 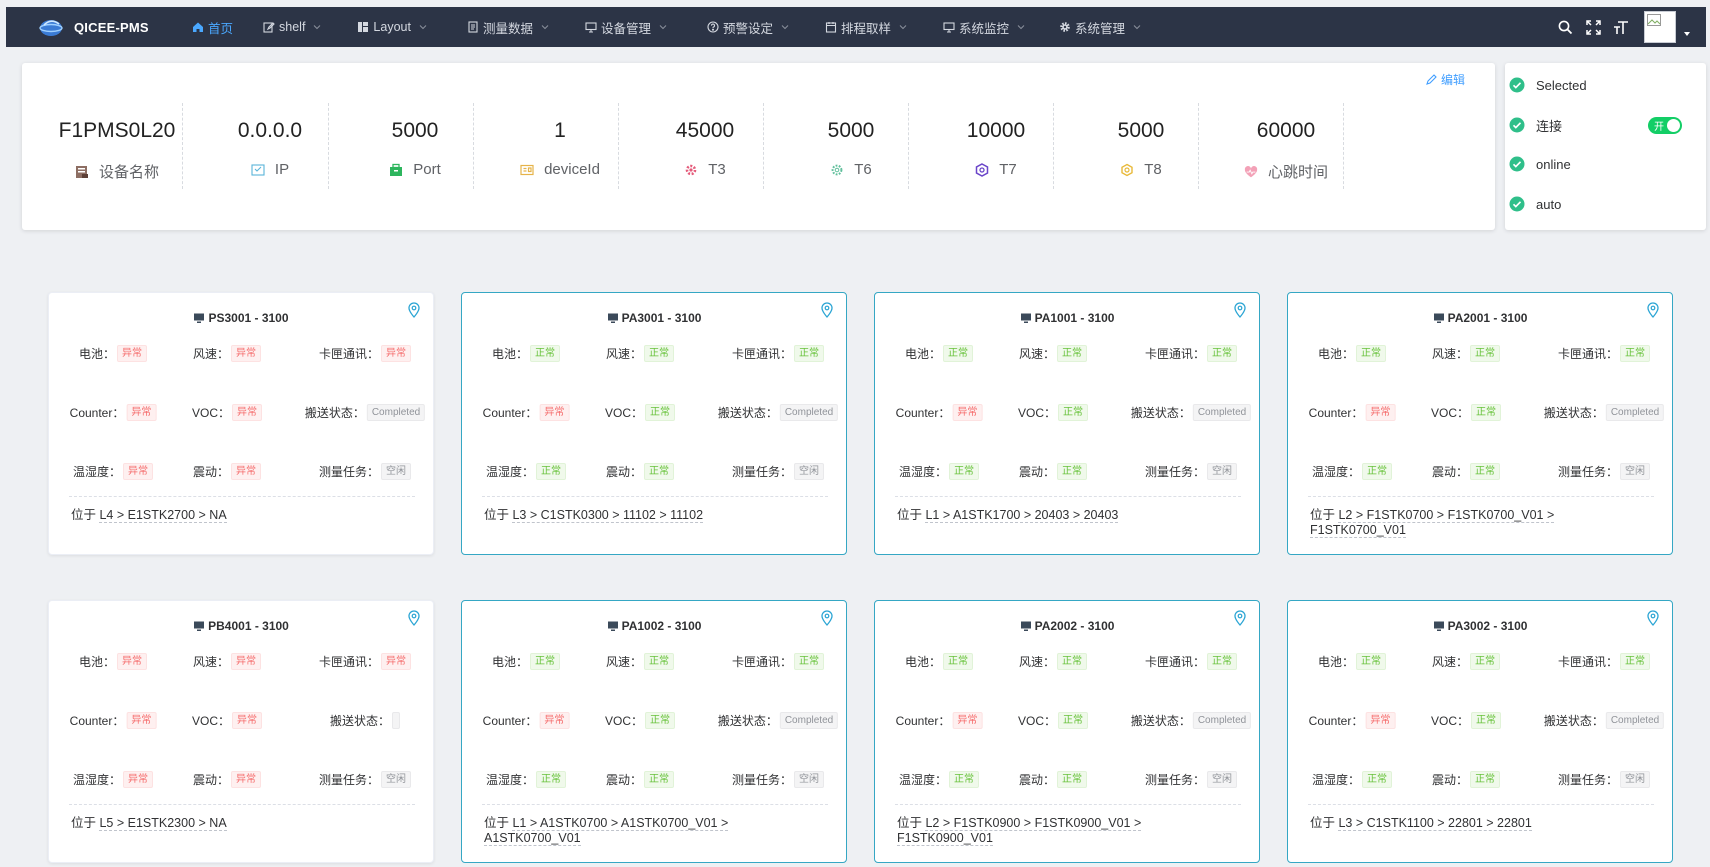 What do you see at coordinates (1517, 164) in the screenshot?
I see `check-circle-icon` at bounding box center [1517, 164].